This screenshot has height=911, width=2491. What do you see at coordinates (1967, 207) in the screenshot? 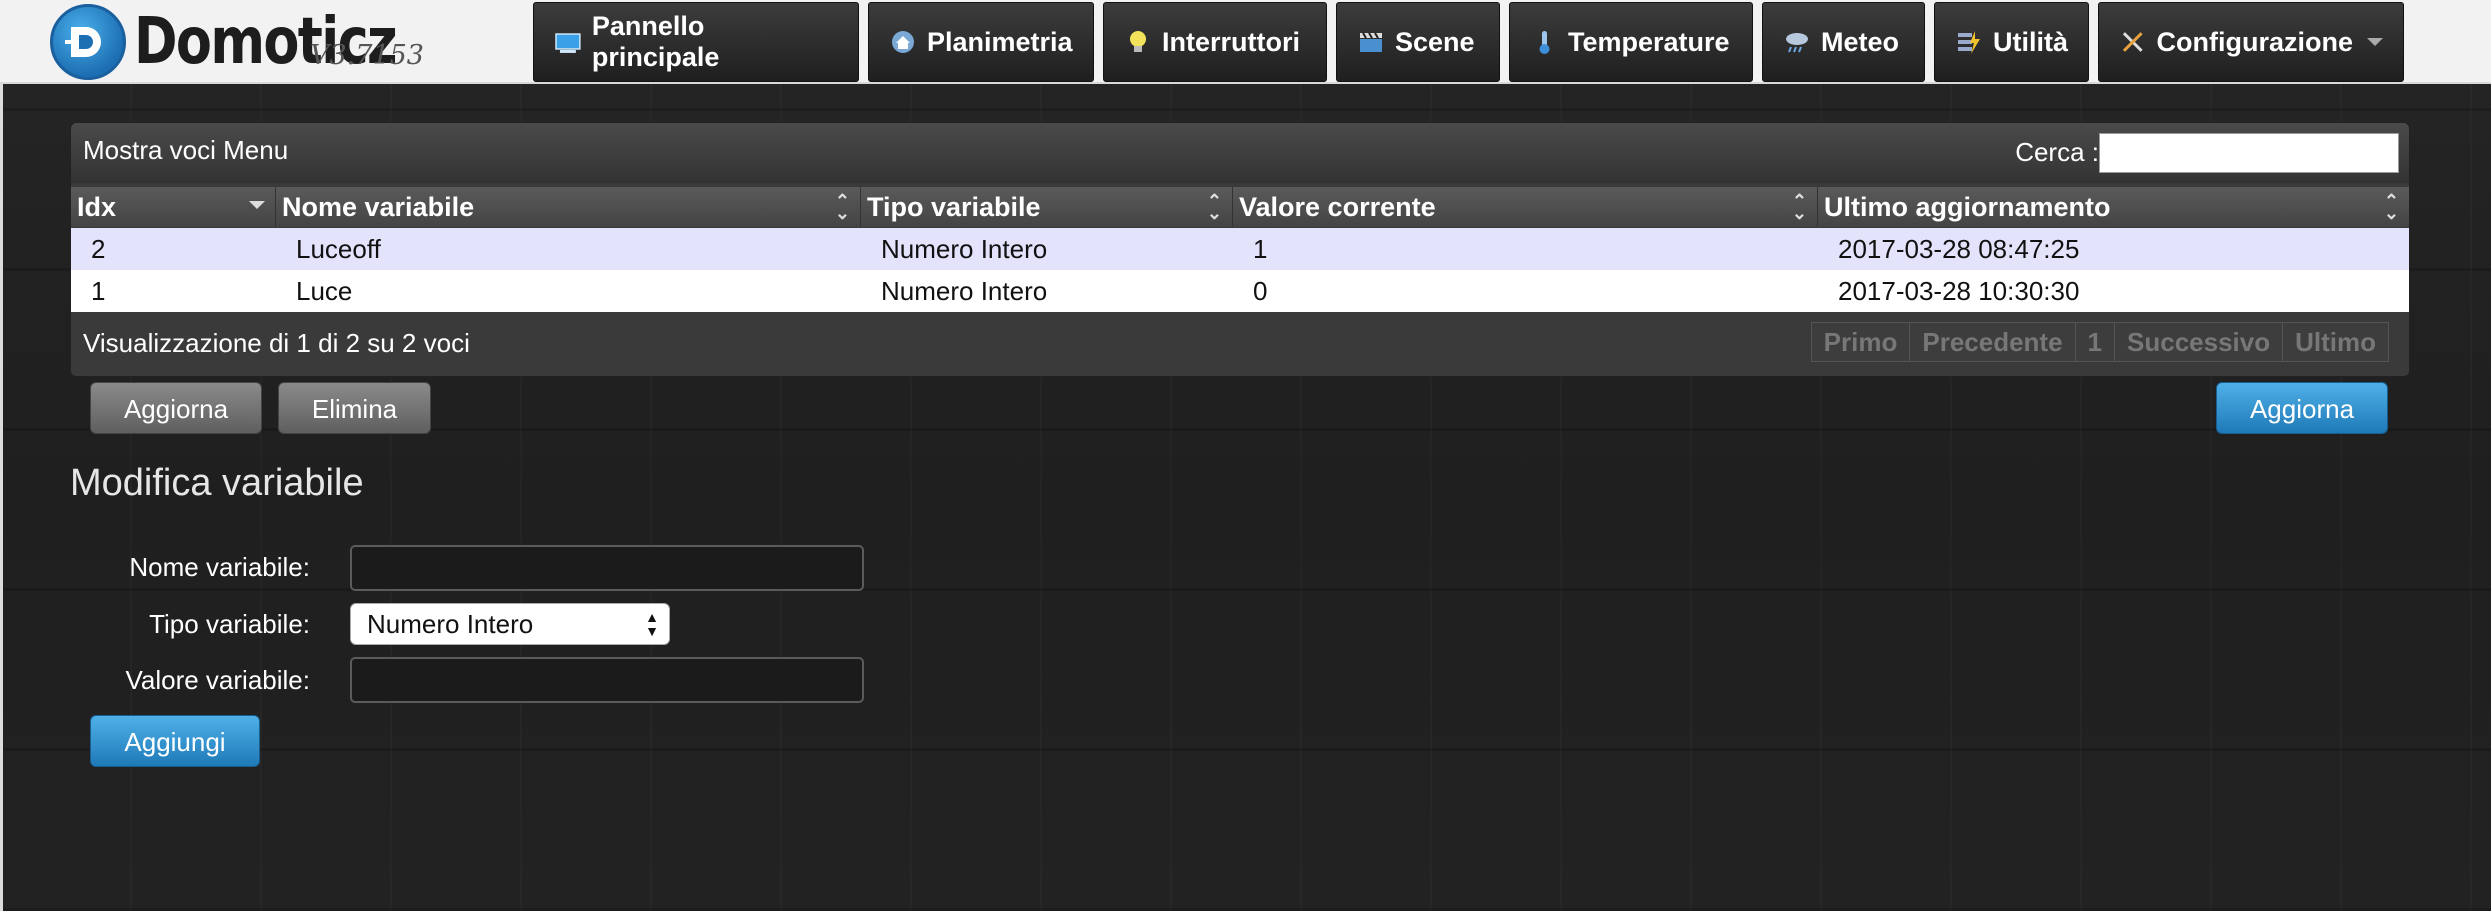
I see `column-label: Ultimo aggiornamento` at bounding box center [1967, 207].